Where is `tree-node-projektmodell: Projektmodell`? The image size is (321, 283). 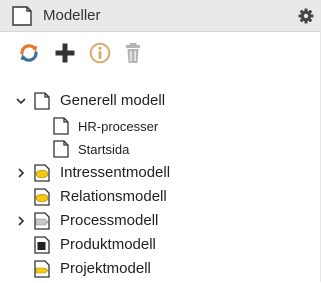
tree-node-projektmodell: Projektmodell is located at coordinates (160, 269).